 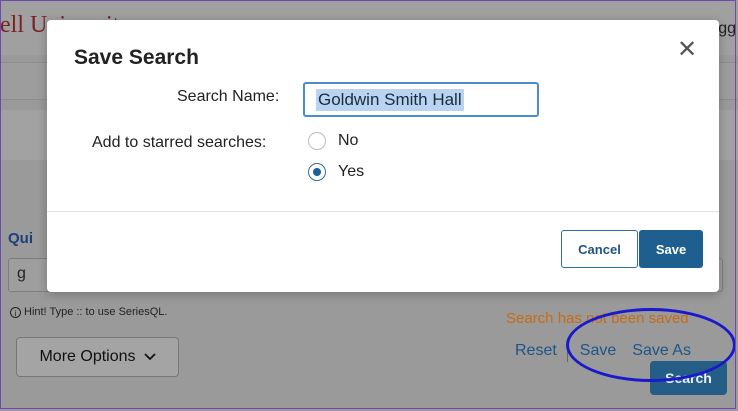 What do you see at coordinates (687, 50) in the screenshot?
I see `close-icon: ✕` at bounding box center [687, 50].